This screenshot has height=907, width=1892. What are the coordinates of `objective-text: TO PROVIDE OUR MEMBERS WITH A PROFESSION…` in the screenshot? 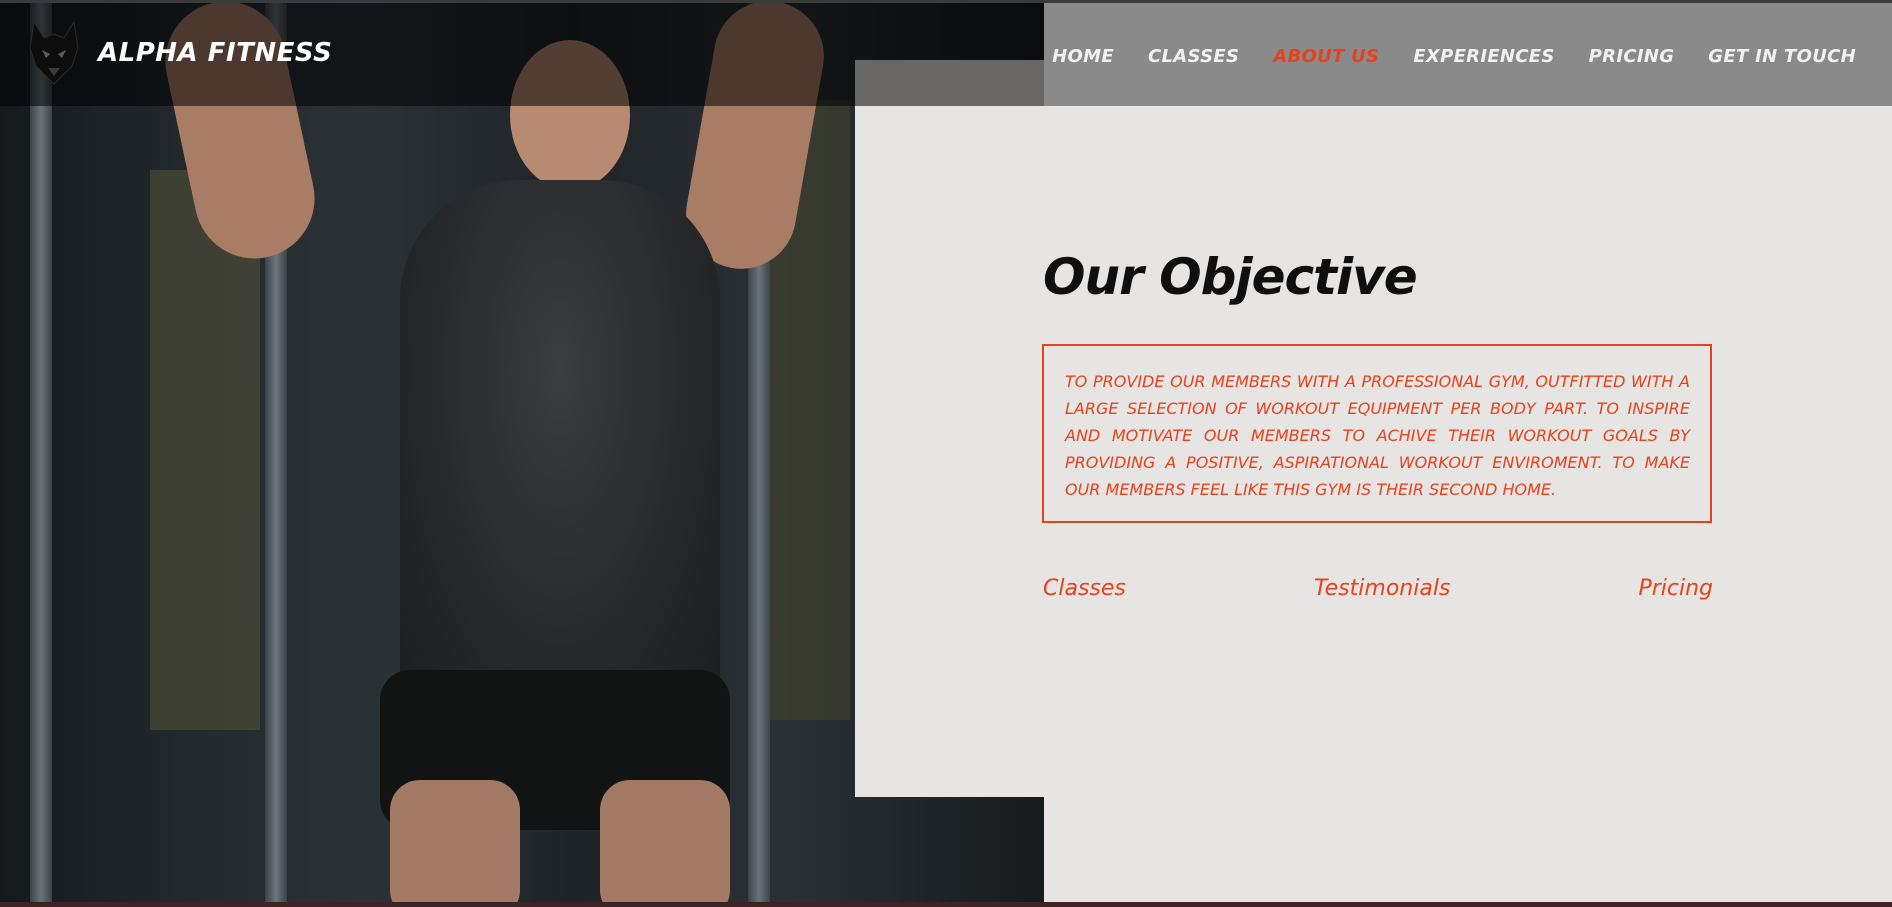 It's located at (1377, 435).